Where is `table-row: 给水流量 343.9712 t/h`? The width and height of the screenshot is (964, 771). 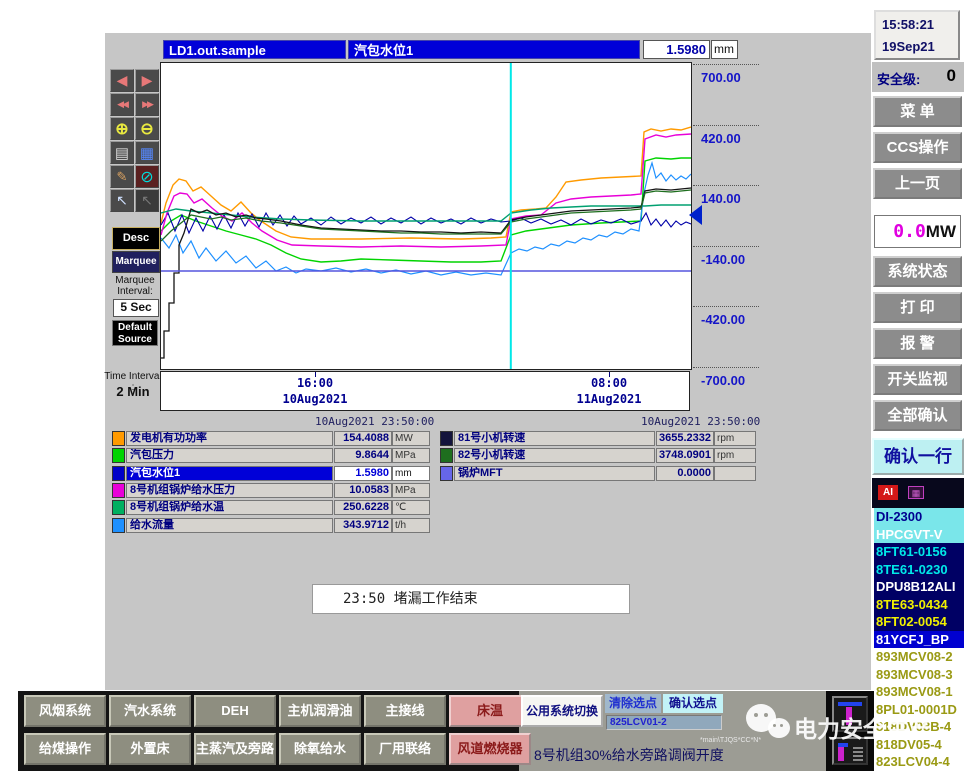
table-row: 给水流量 343.9712 t/h is located at coordinates (482, 525).